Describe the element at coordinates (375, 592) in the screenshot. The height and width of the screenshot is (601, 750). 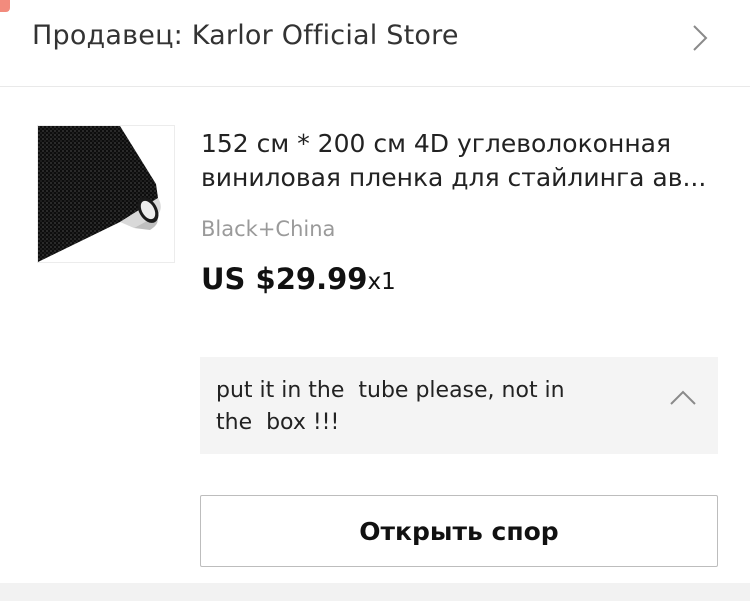
I see `bottom-divider` at that location.